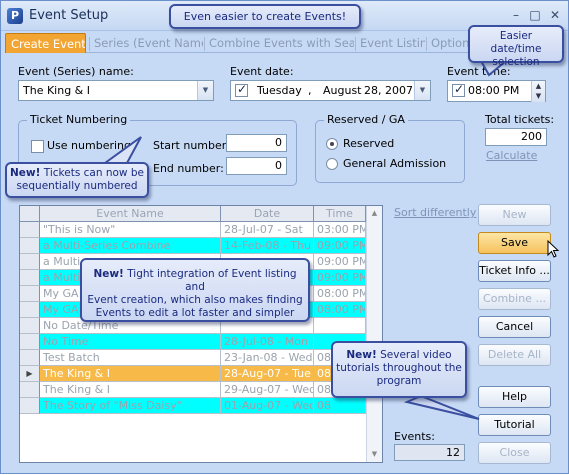 This screenshot has width=569, height=475. I want to click on app-logo-icon: P, so click(15, 16).